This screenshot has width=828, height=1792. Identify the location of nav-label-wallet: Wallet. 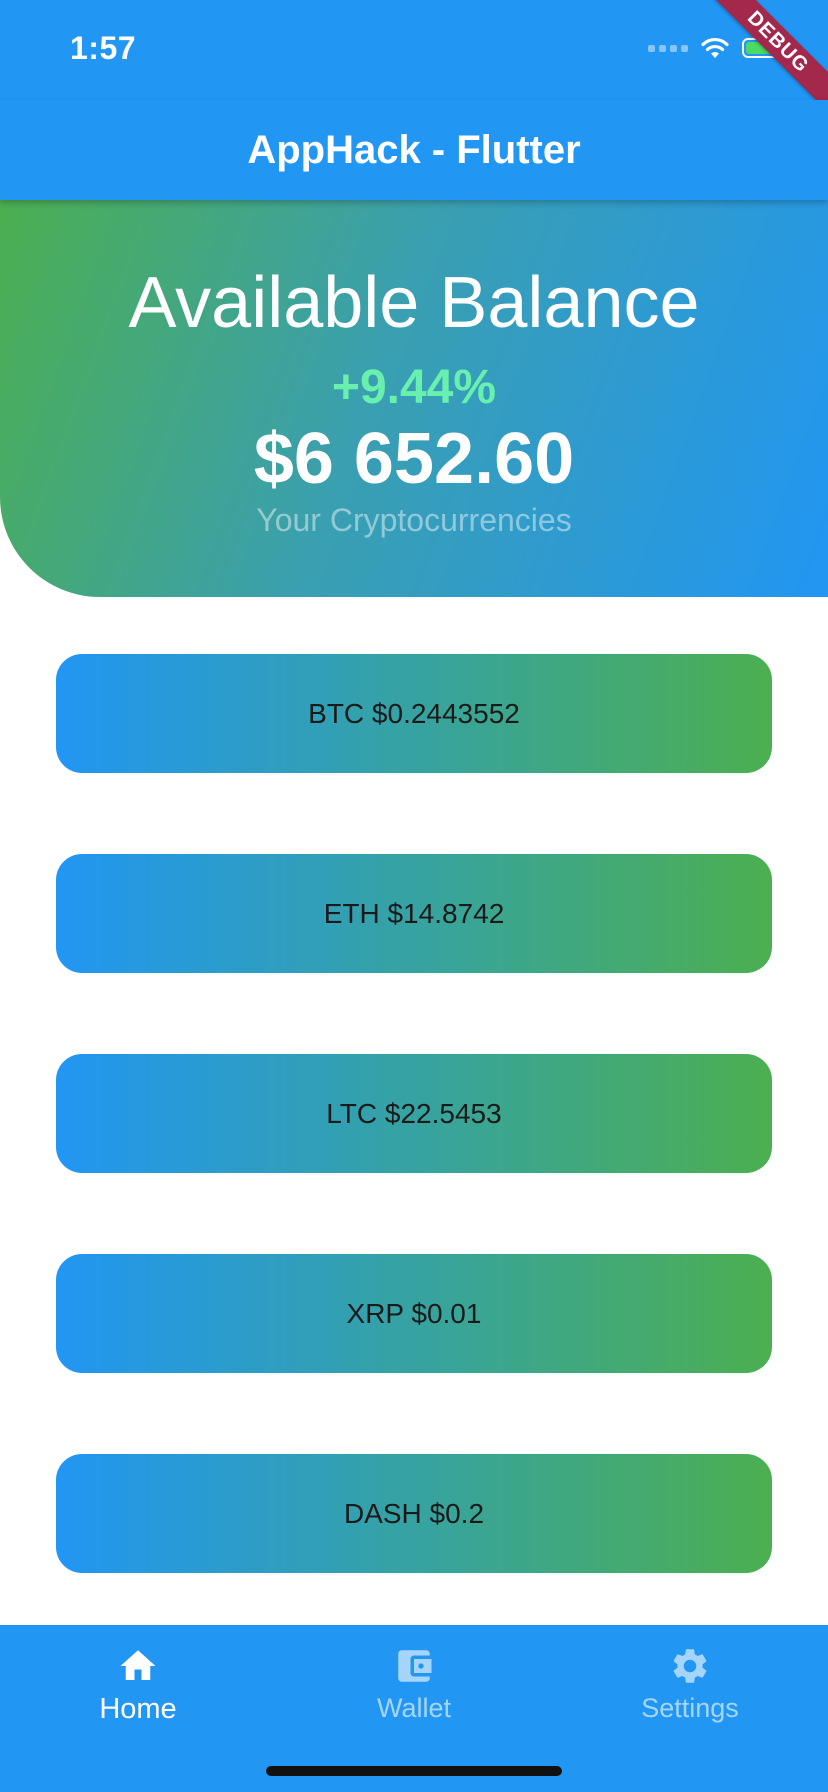
(413, 1708).